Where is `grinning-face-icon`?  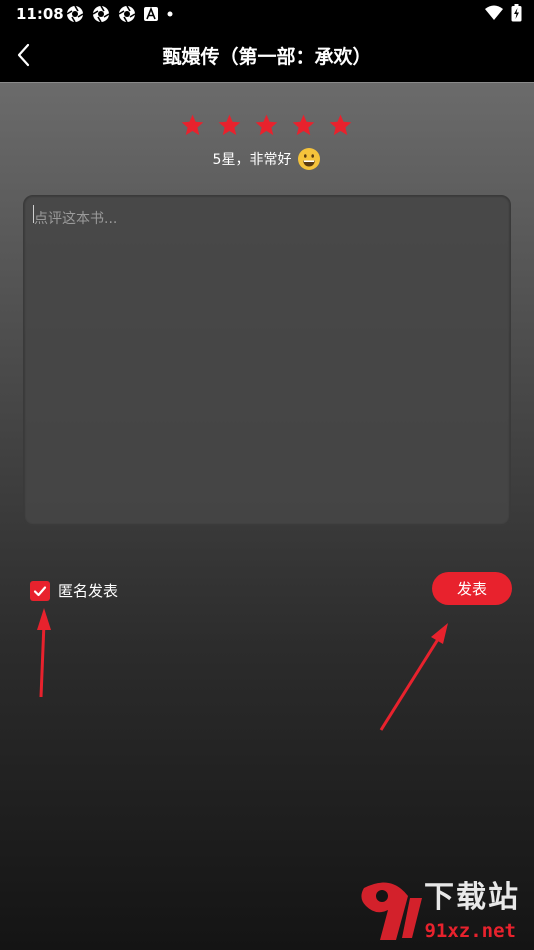
grinning-face-icon is located at coordinates (309, 159).